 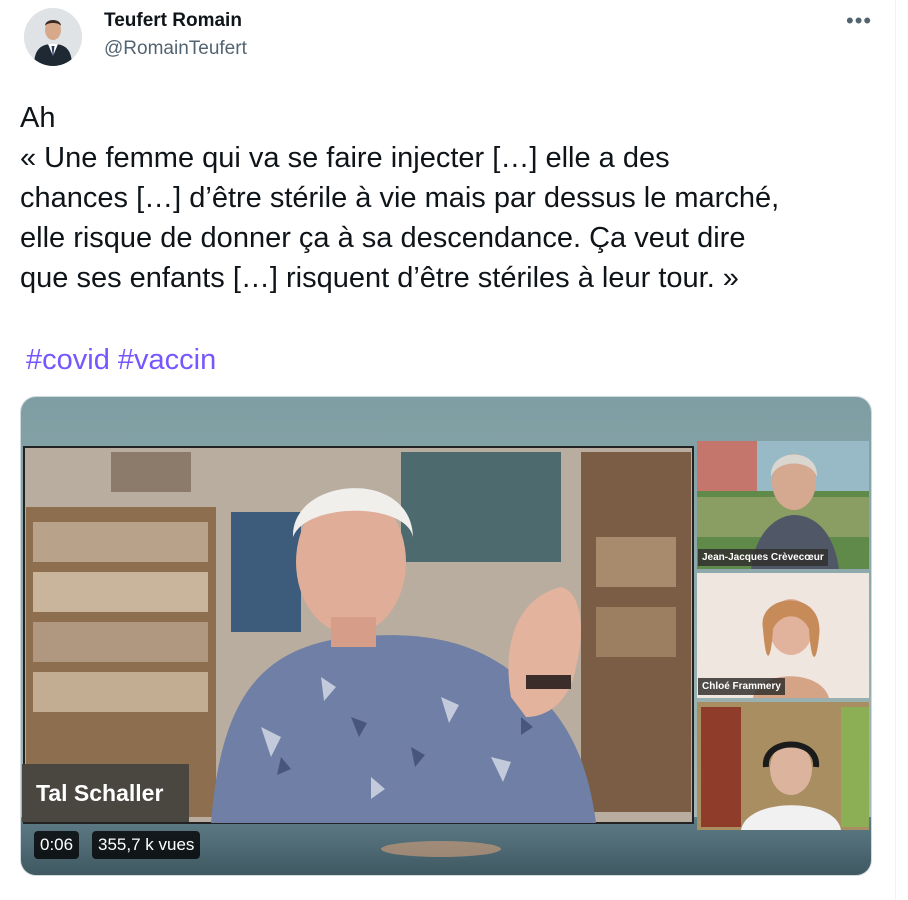 I want to click on avatar-photo, so click(x=53, y=37).